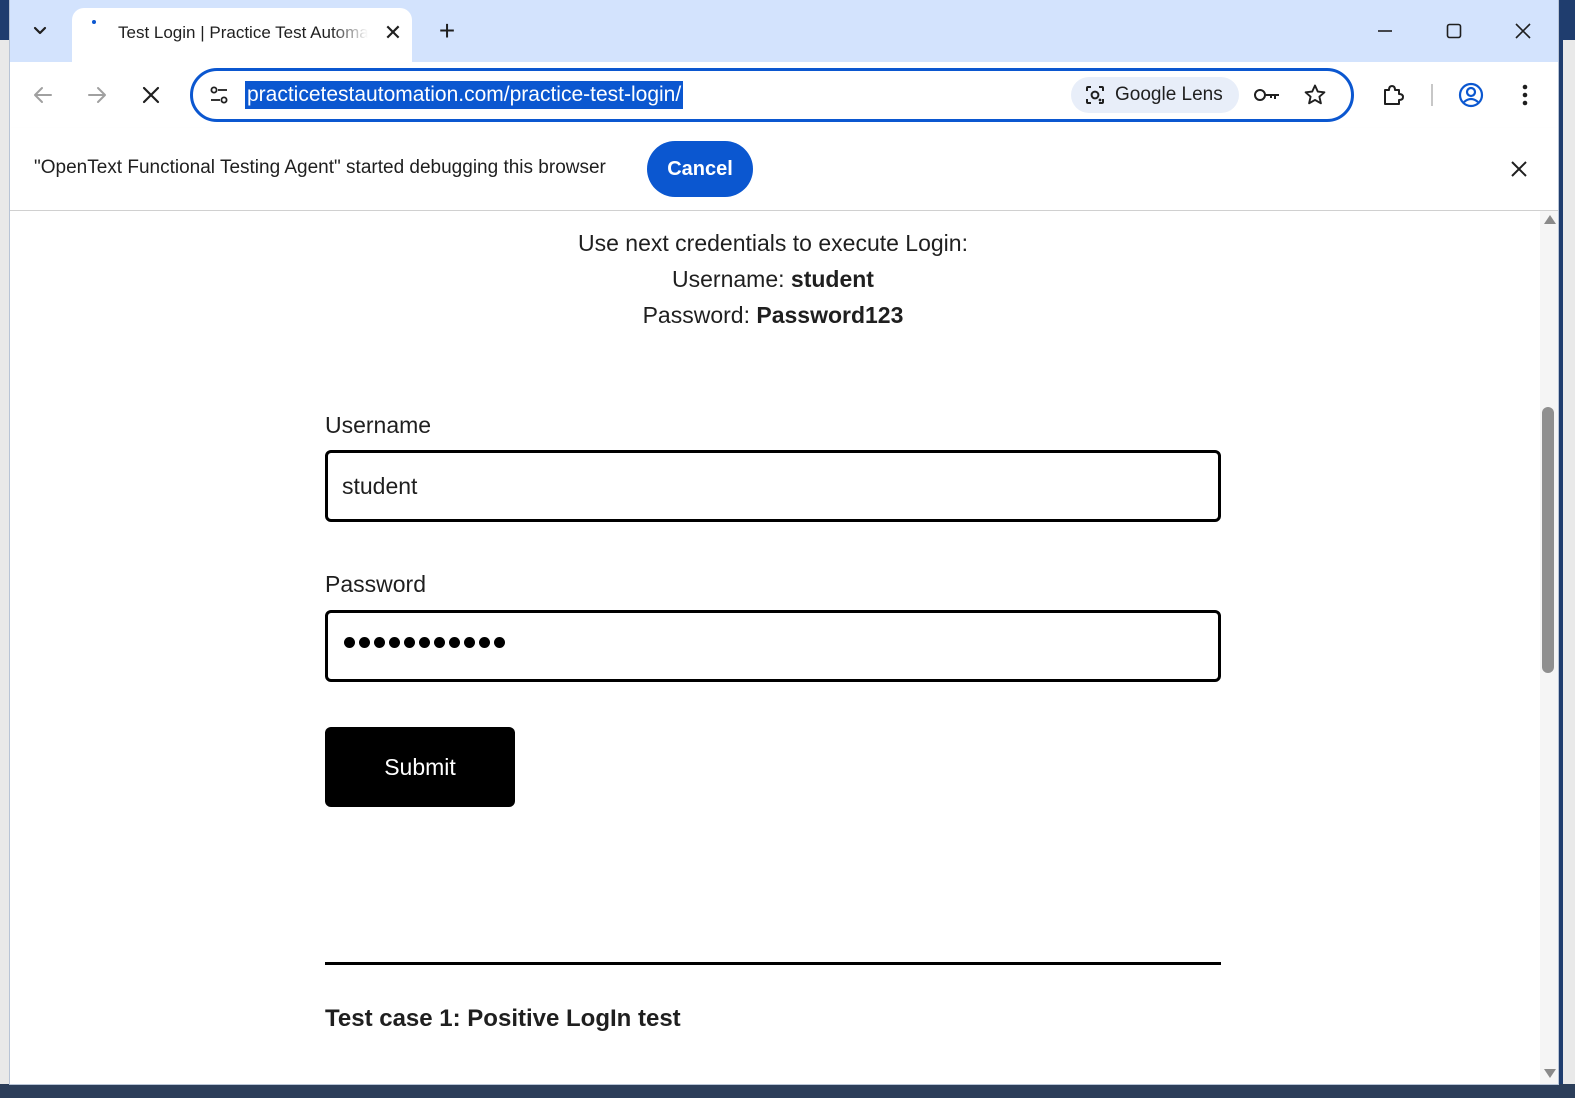 The image size is (1575, 1098). Describe the element at coordinates (731, 279) in the screenshot. I see `username-prefix: Username:` at that location.